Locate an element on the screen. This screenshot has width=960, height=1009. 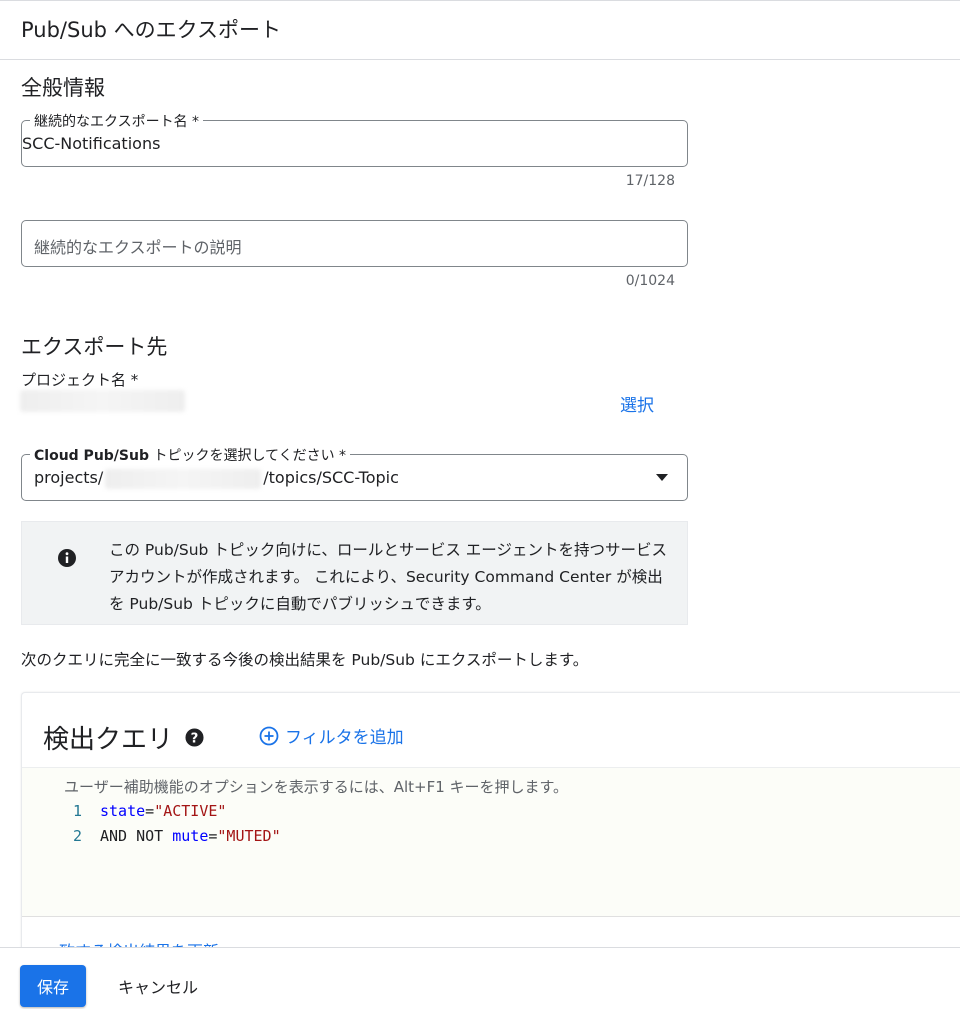
add-filter-label: フィルタを追加 is located at coordinates (344, 738).